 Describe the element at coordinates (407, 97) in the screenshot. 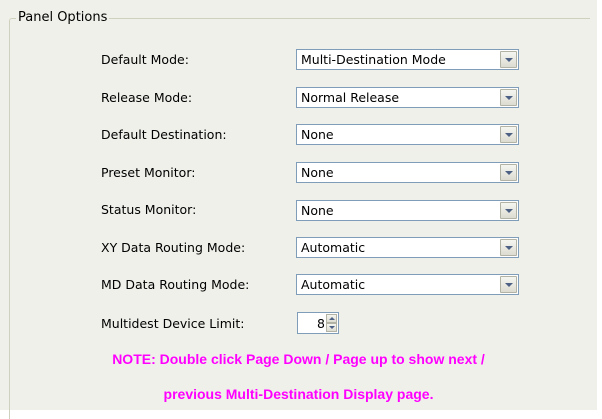

I see `release-mode-dropdown: Normal Release` at that location.